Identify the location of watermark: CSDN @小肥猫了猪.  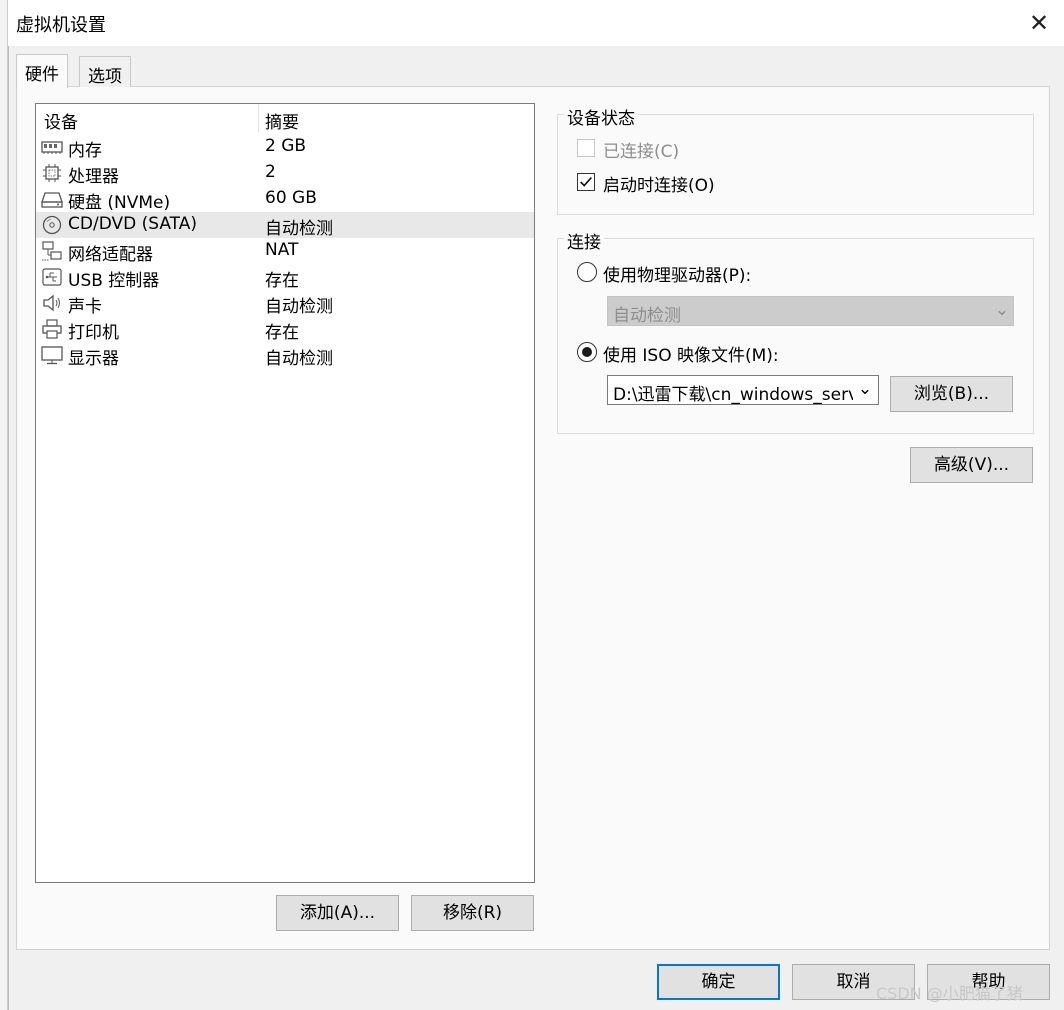
(949, 993).